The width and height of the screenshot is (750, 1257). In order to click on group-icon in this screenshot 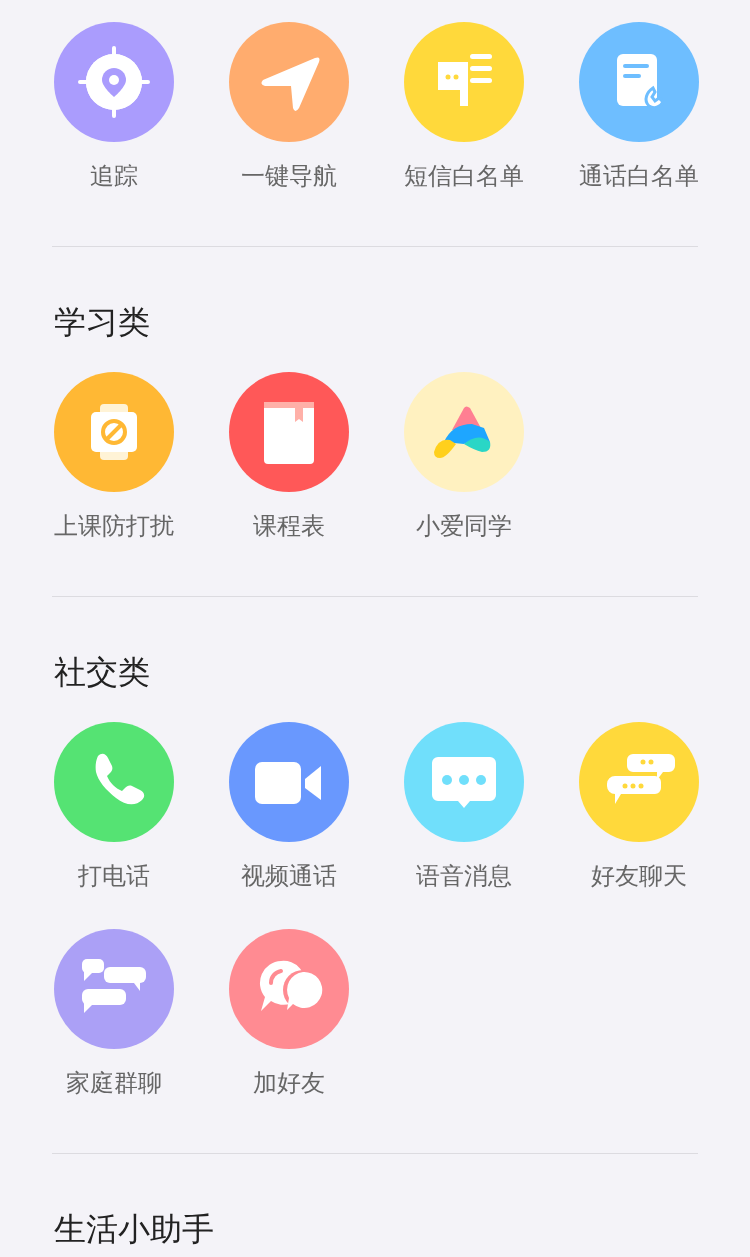, I will do `click(113, 989)`.